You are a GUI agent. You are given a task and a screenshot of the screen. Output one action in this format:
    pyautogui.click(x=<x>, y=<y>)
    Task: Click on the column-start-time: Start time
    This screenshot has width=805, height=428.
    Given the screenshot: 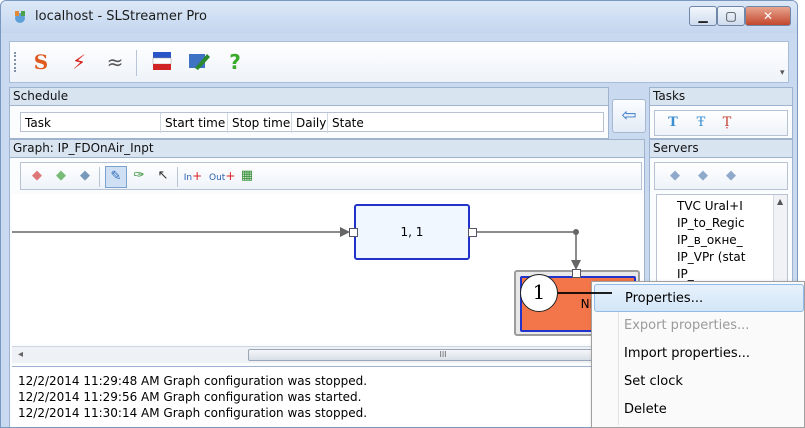 What is the action you would take?
    pyautogui.click(x=194, y=123)
    